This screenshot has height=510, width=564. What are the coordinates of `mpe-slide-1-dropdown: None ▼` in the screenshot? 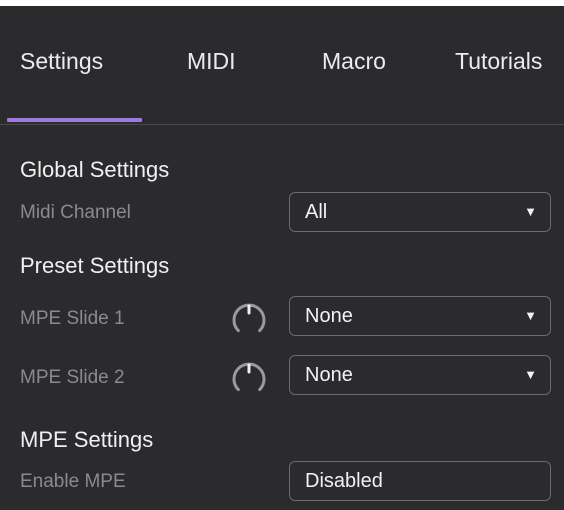 It's located at (420, 316).